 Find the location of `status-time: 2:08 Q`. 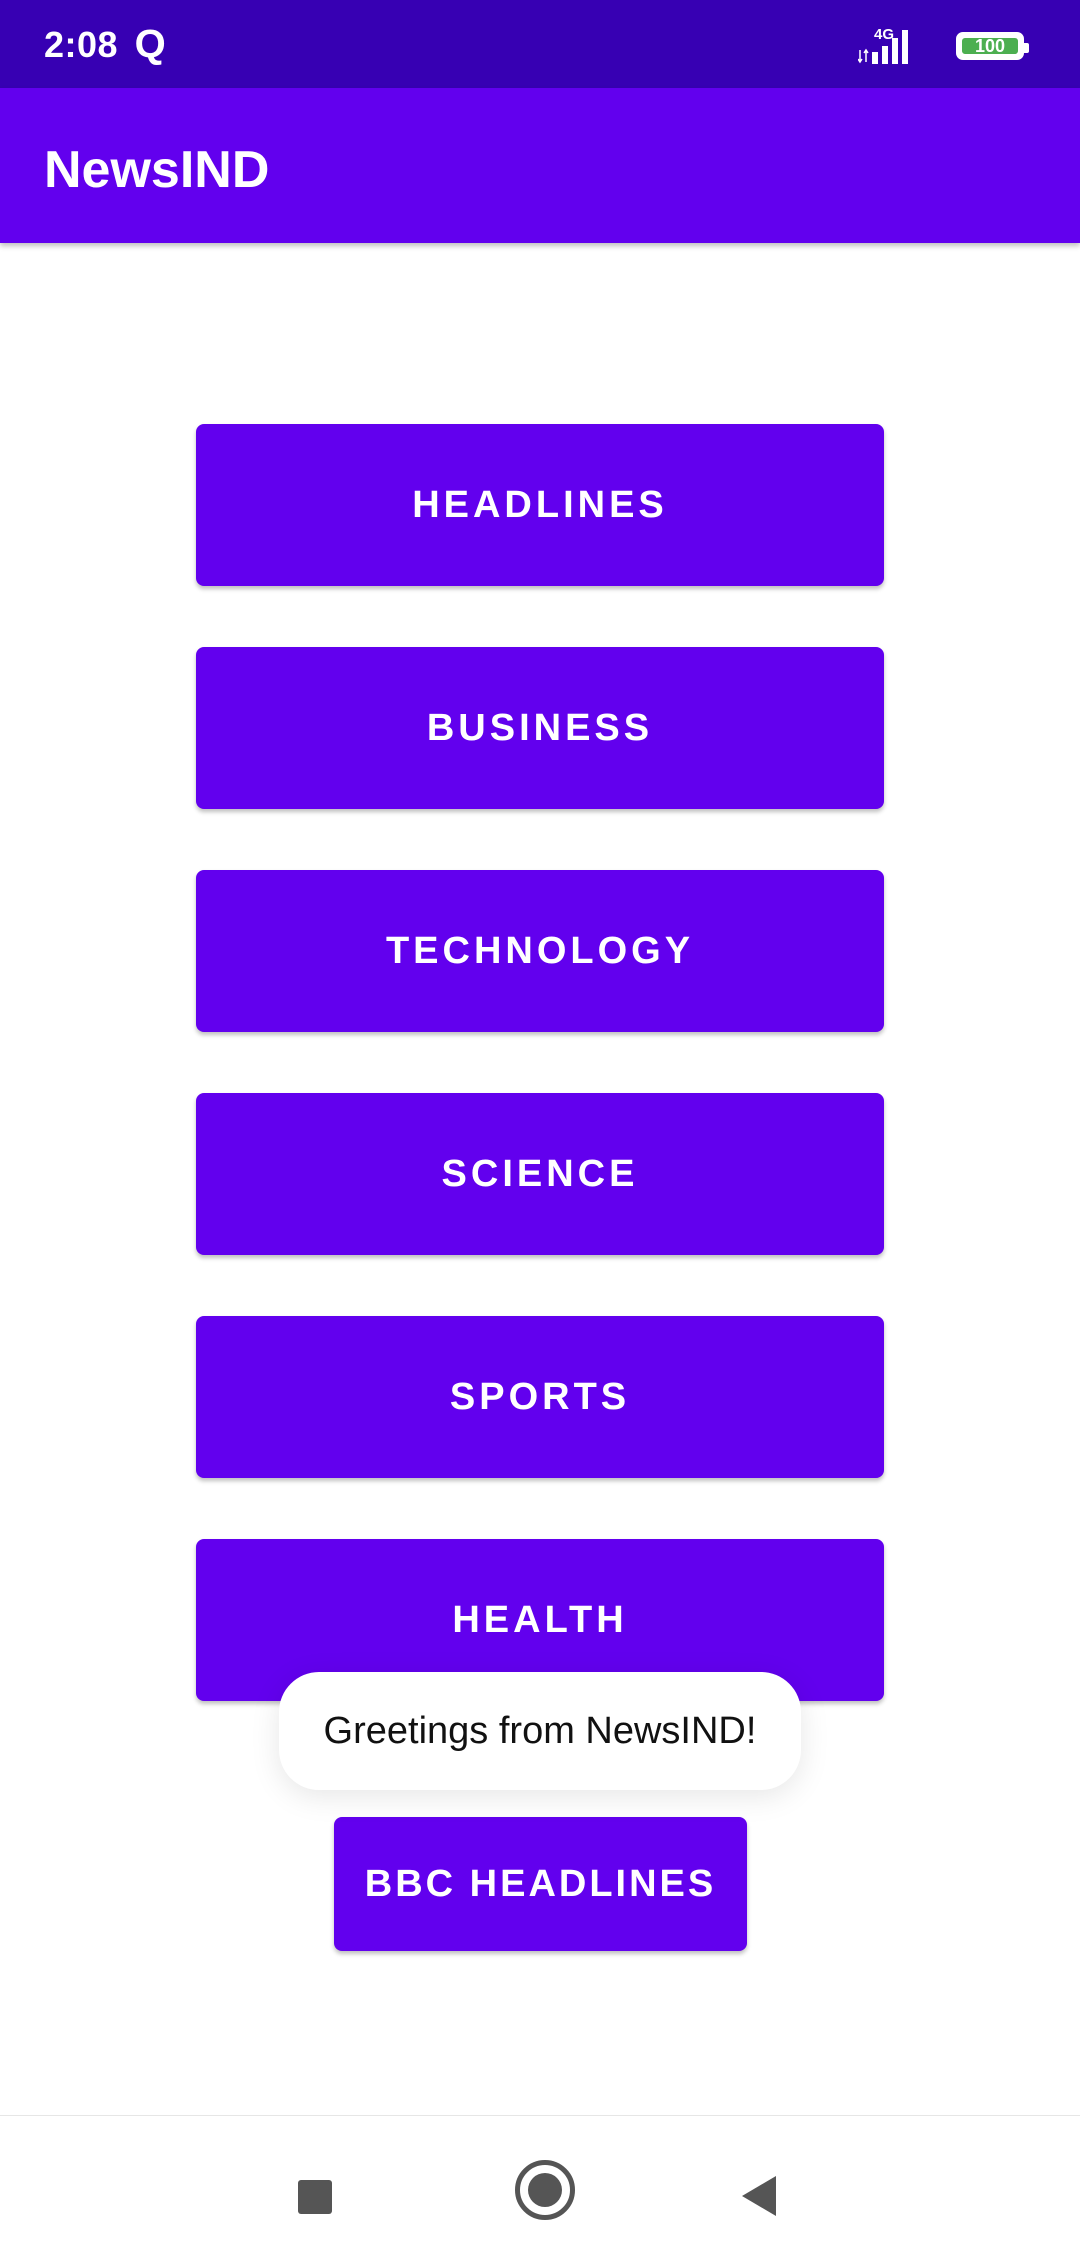

status-time: 2:08 Q is located at coordinates (105, 44).